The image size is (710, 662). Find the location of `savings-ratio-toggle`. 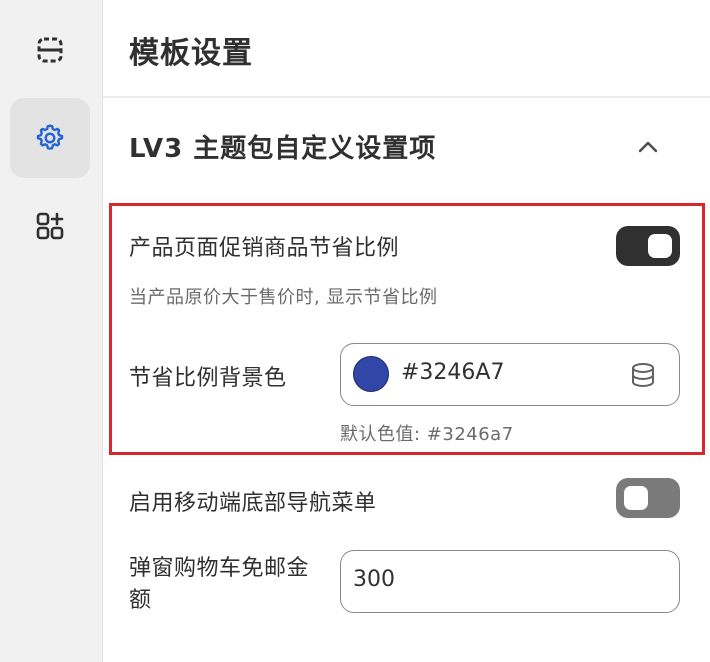

savings-ratio-toggle is located at coordinates (648, 246).